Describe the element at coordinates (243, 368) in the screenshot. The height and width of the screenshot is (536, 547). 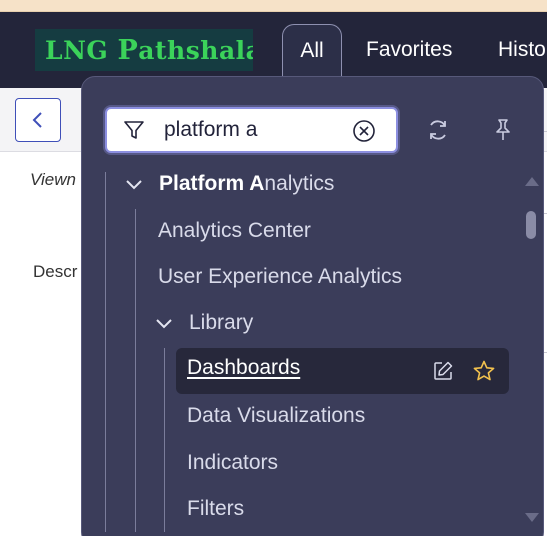
I see `tree-item-label: Dashboards` at that location.